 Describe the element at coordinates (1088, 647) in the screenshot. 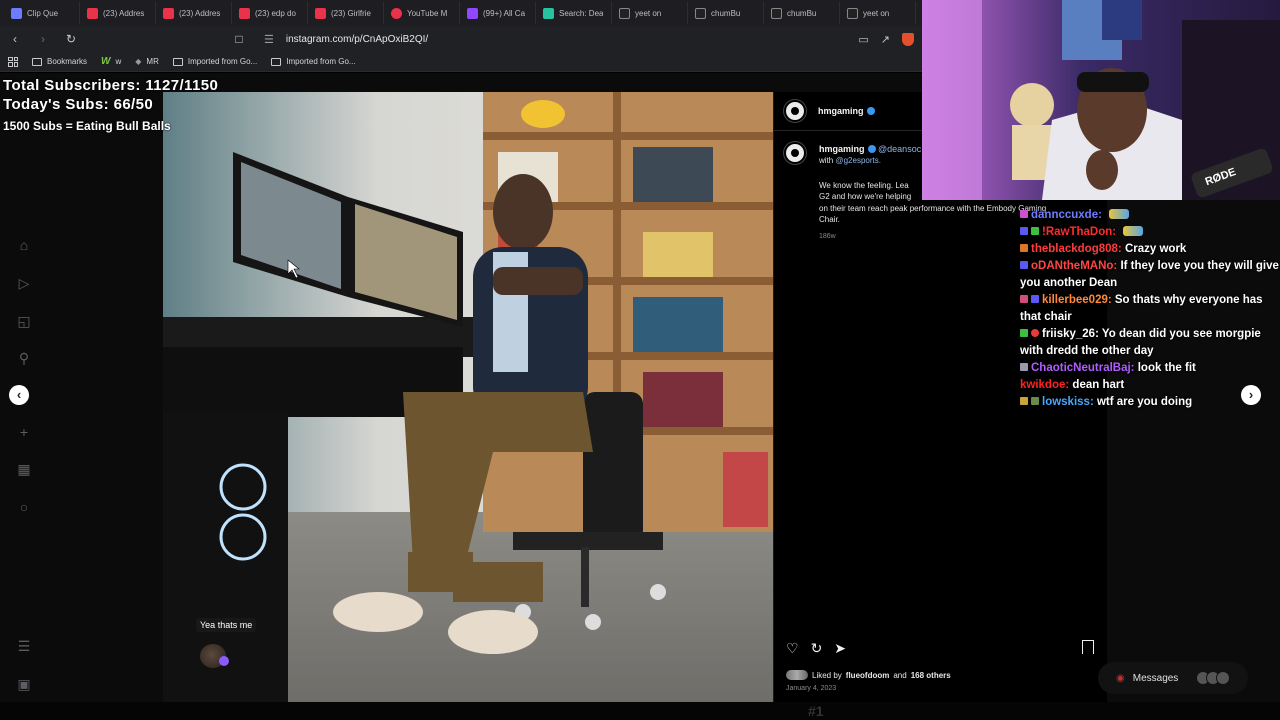

I see `save-icon` at that location.